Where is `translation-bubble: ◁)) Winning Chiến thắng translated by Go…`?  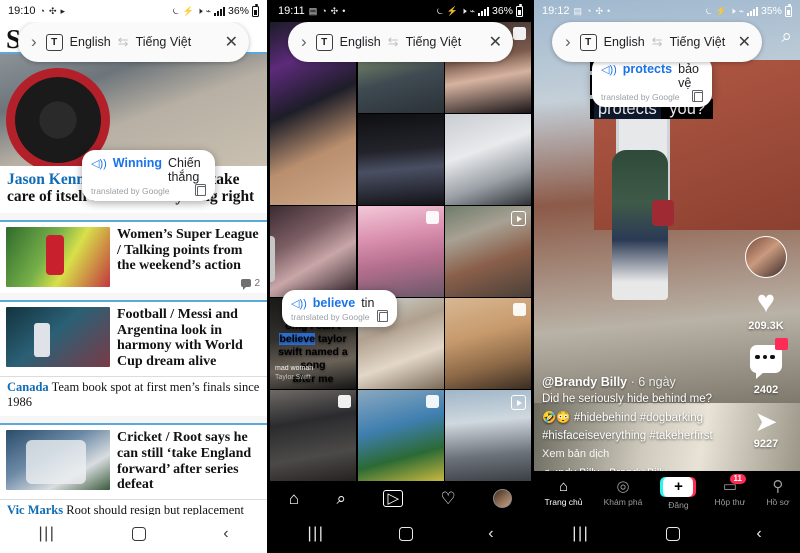 translation-bubble: ◁)) Winning Chiến thắng translated by Go… is located at coordinates (148, 175).